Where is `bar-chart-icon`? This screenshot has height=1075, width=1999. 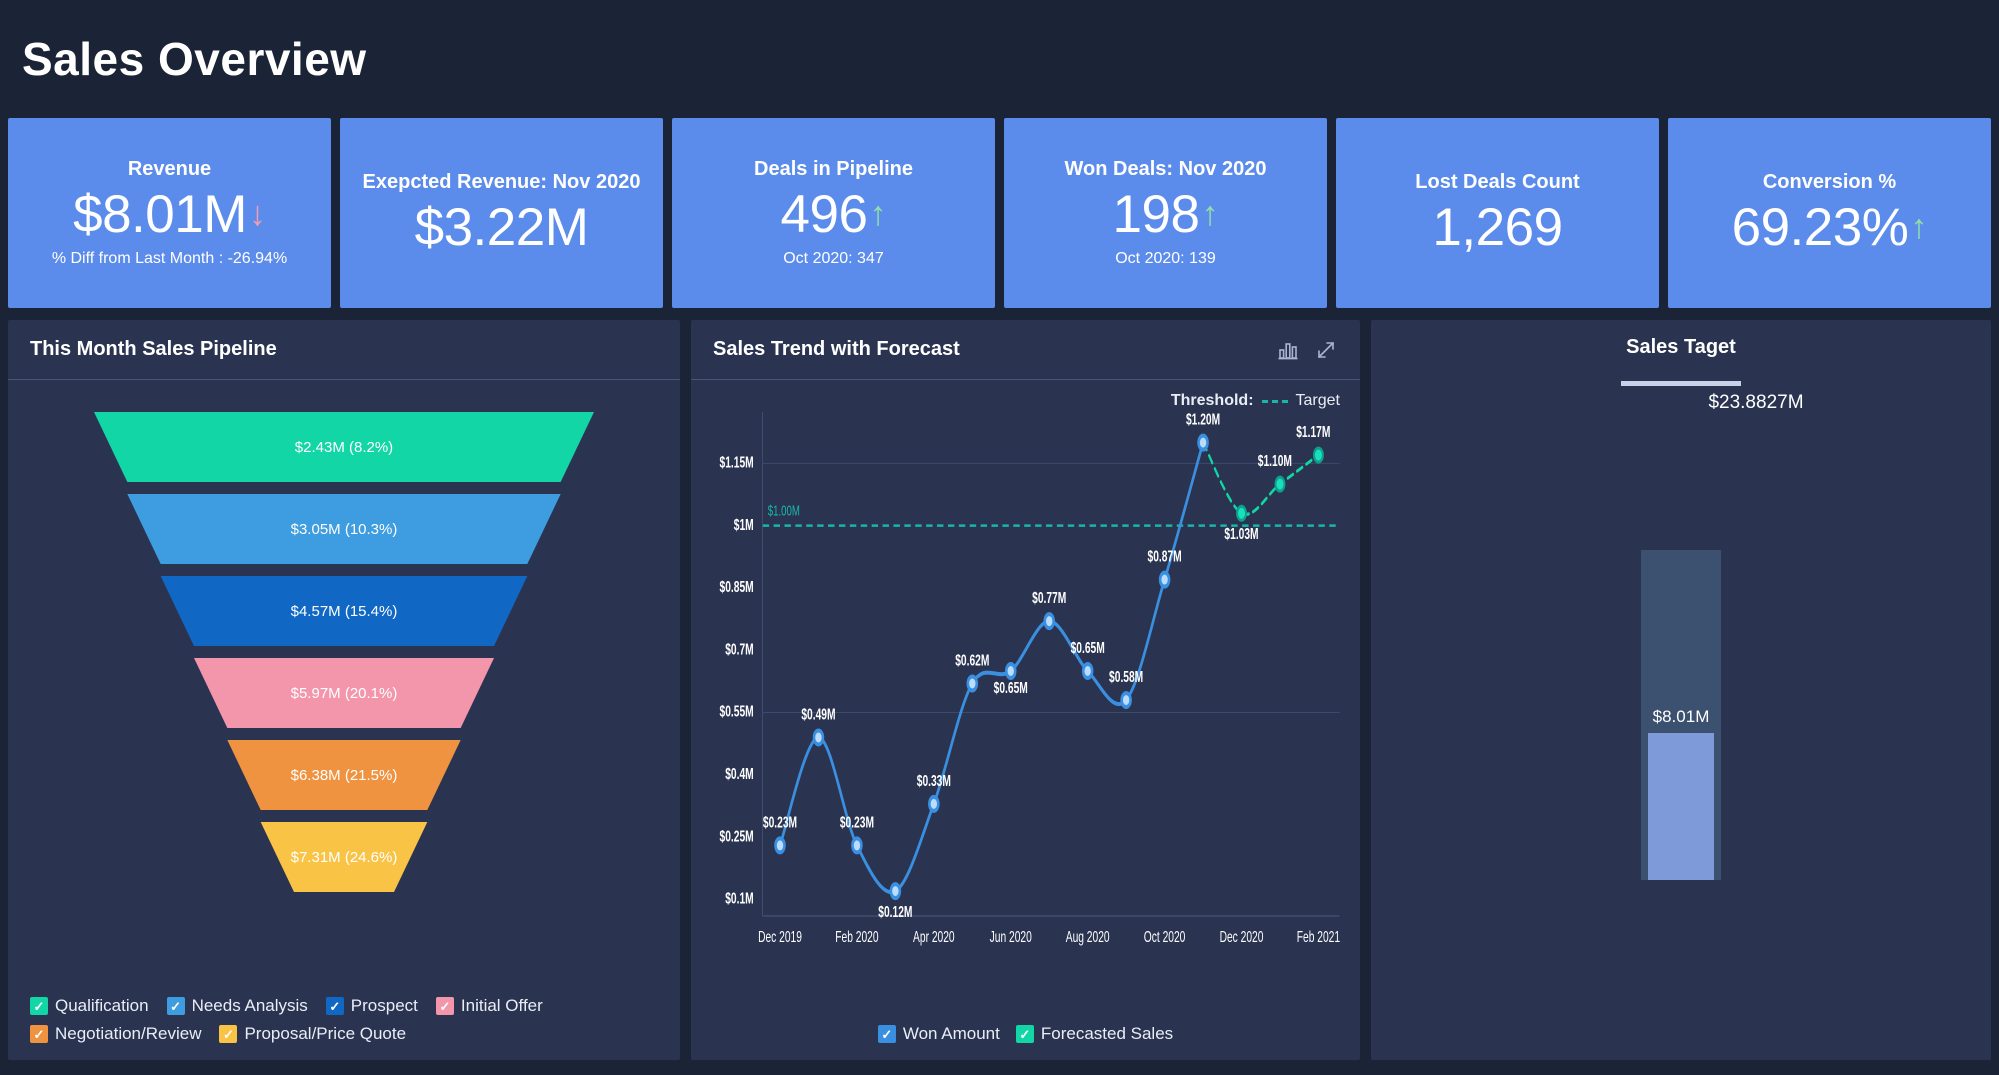 bar-chart-icon is located at coordinates (1288, 350).